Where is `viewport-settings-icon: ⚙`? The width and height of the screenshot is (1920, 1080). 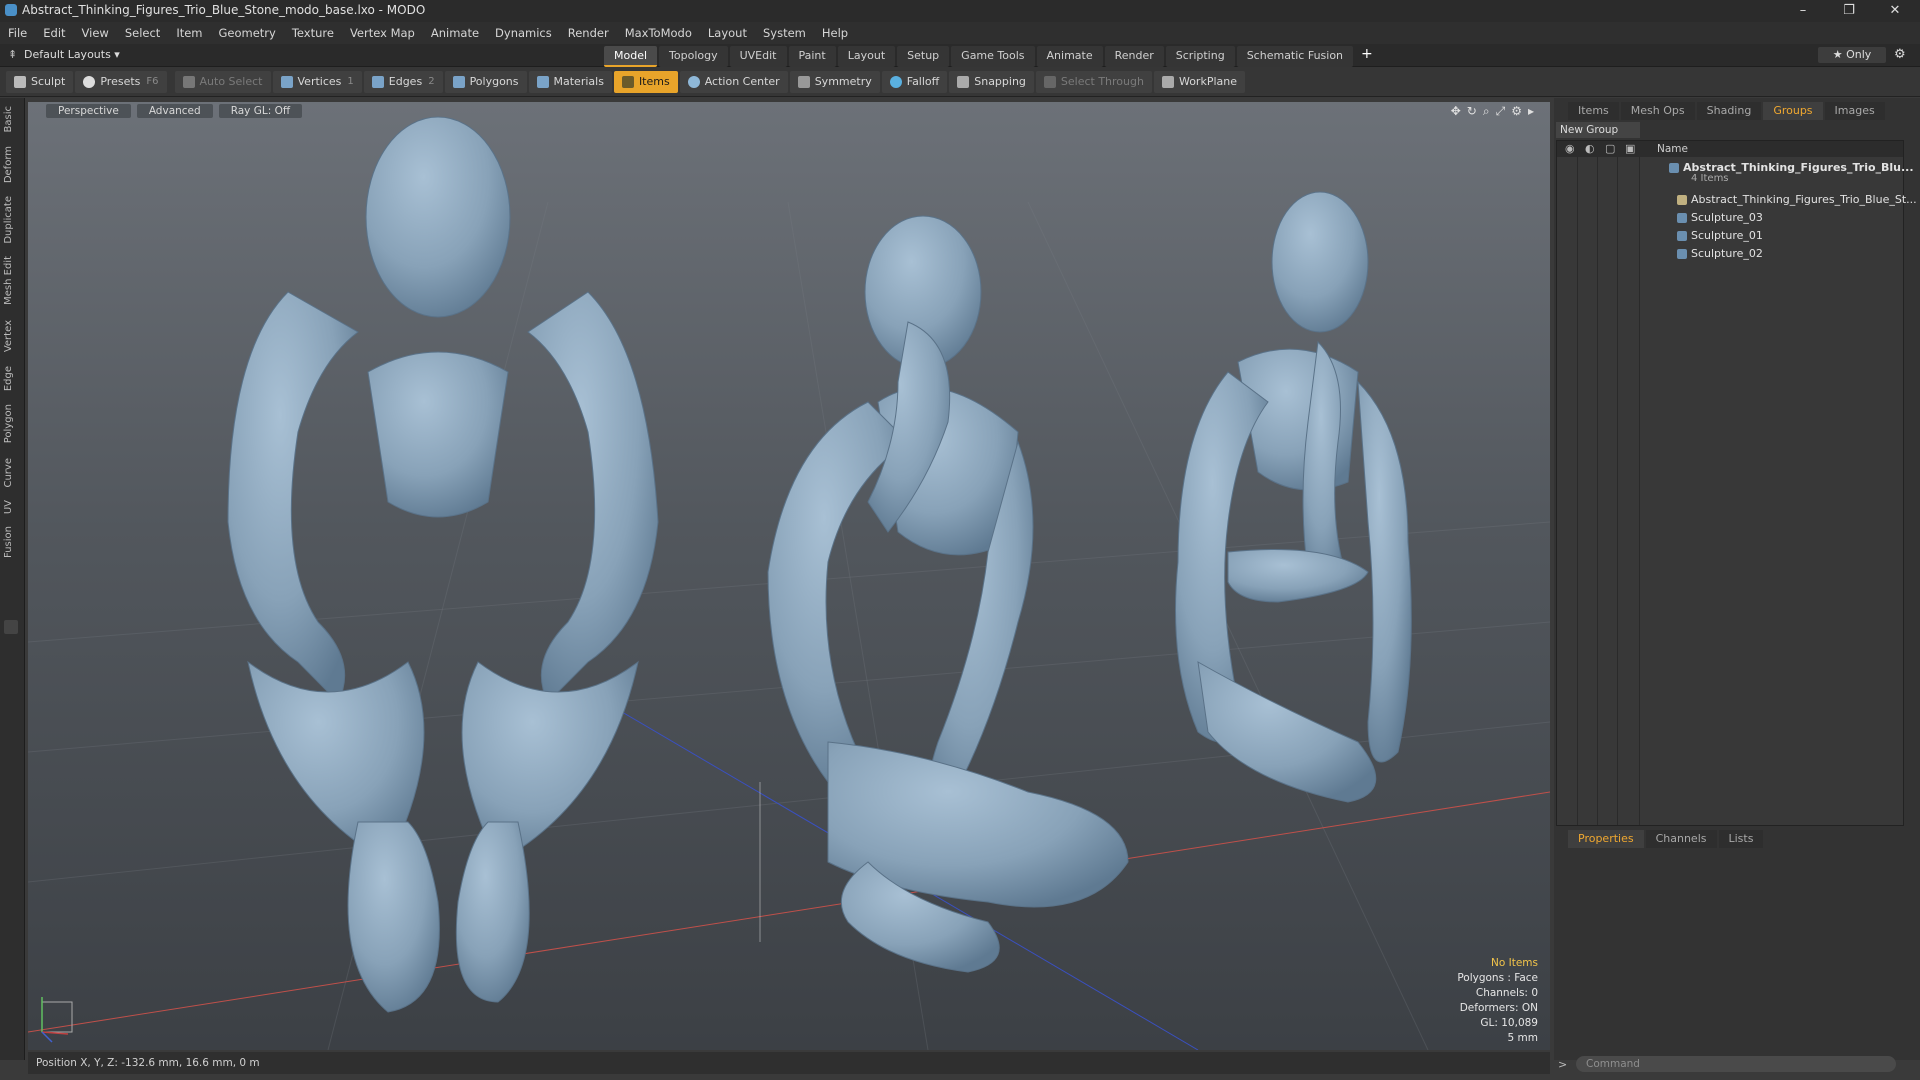 viewport-settings-icon: ⚙ is located at coordinates (1519, 111).